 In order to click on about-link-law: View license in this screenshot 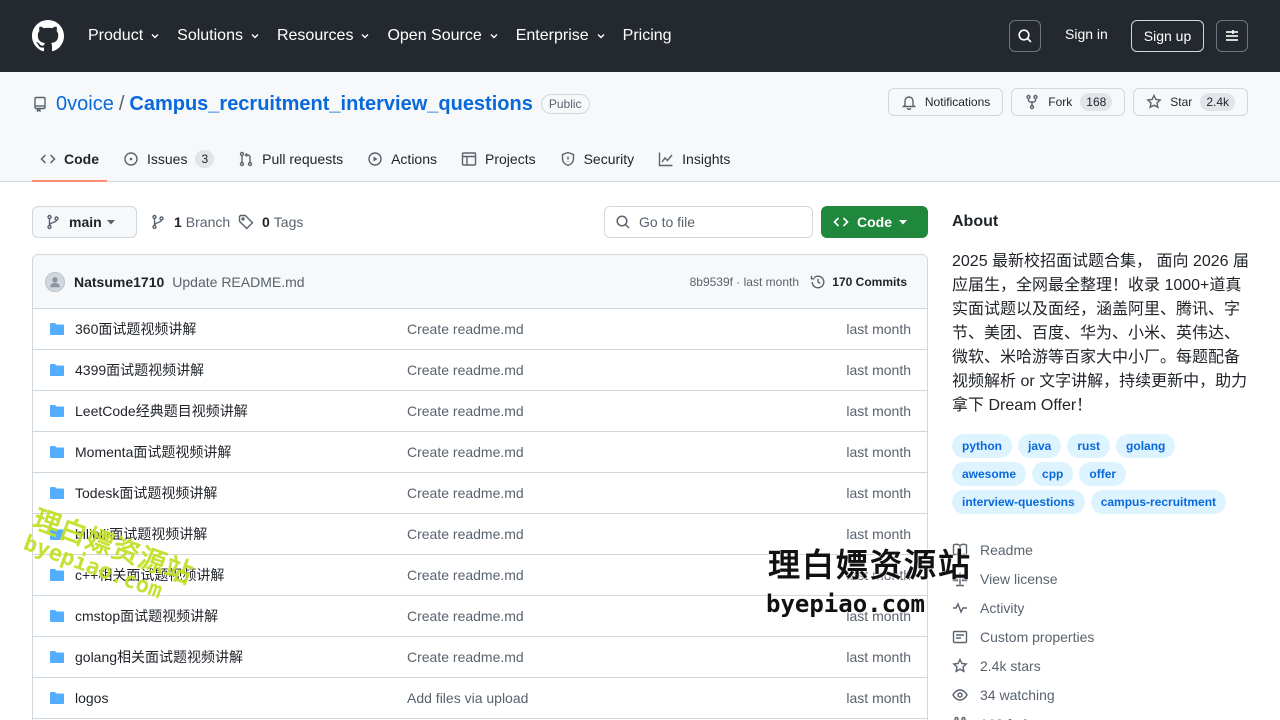, I will do `click(1023, 578)`.